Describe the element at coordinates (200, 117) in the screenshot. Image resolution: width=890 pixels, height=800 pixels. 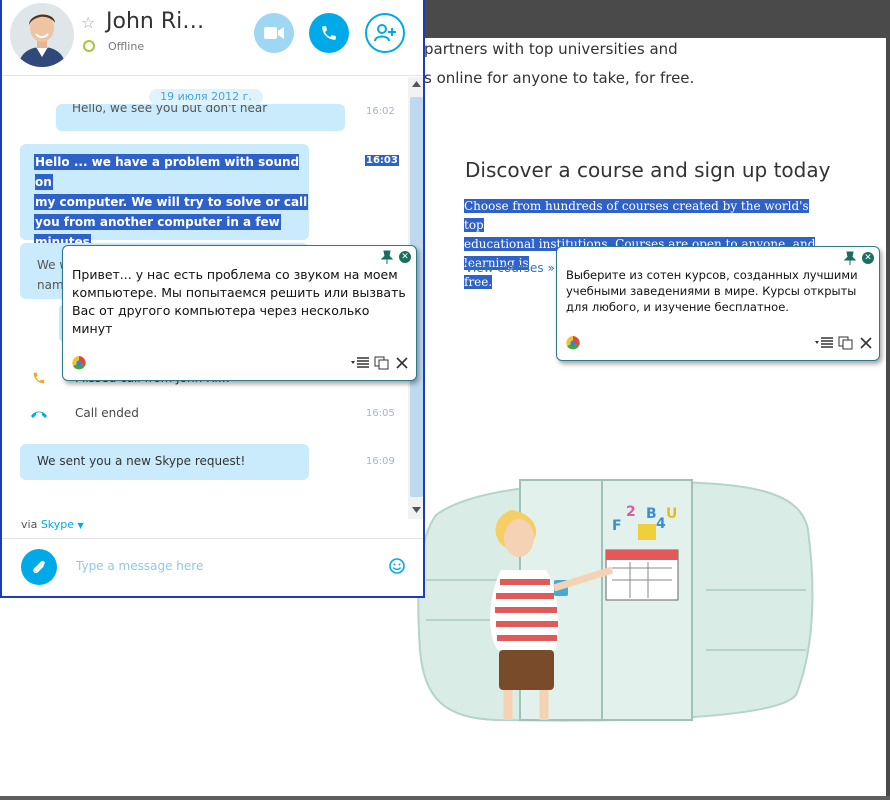
I see `message-bubble: Hello, we see you but don't hear` at that location.